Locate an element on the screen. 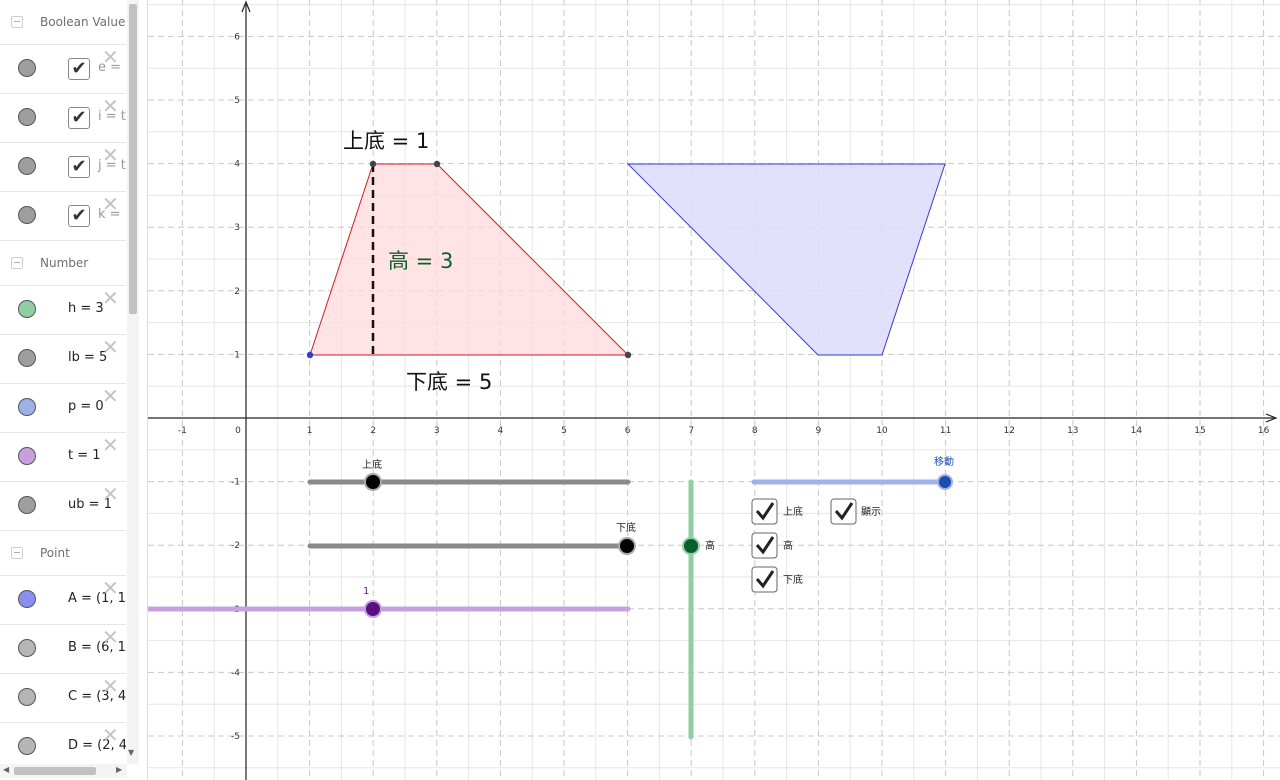  t-slider-handle is located at coordinates (373, 609).